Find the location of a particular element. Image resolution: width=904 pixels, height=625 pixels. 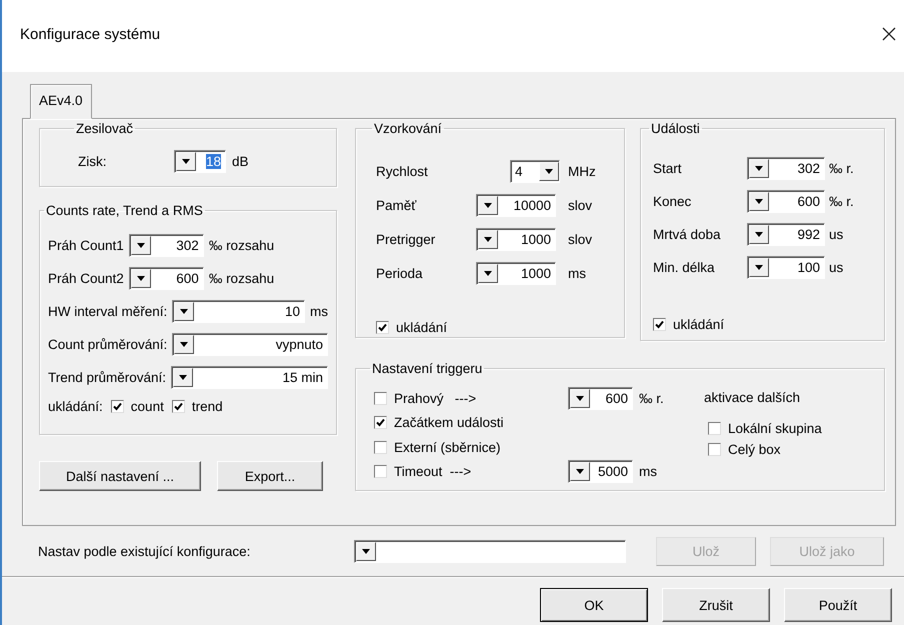

combo-box is located at coordinates (490, 551).